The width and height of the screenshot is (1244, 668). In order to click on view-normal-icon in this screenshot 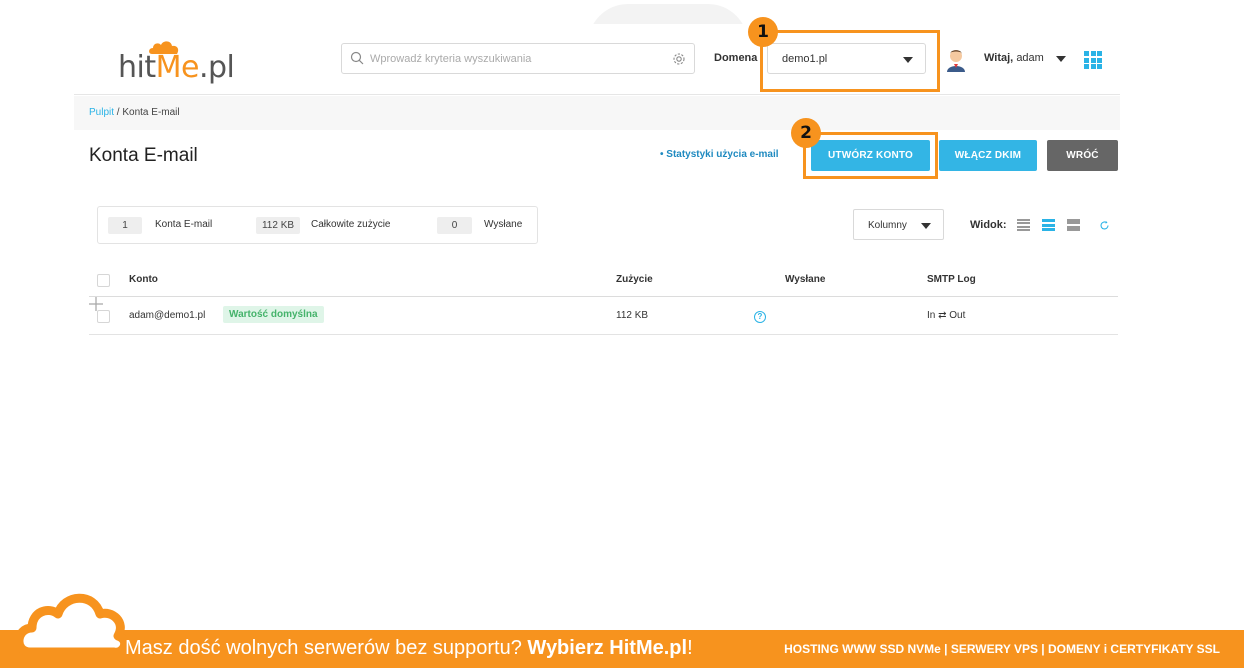, I will do `click(1048, 225)`.